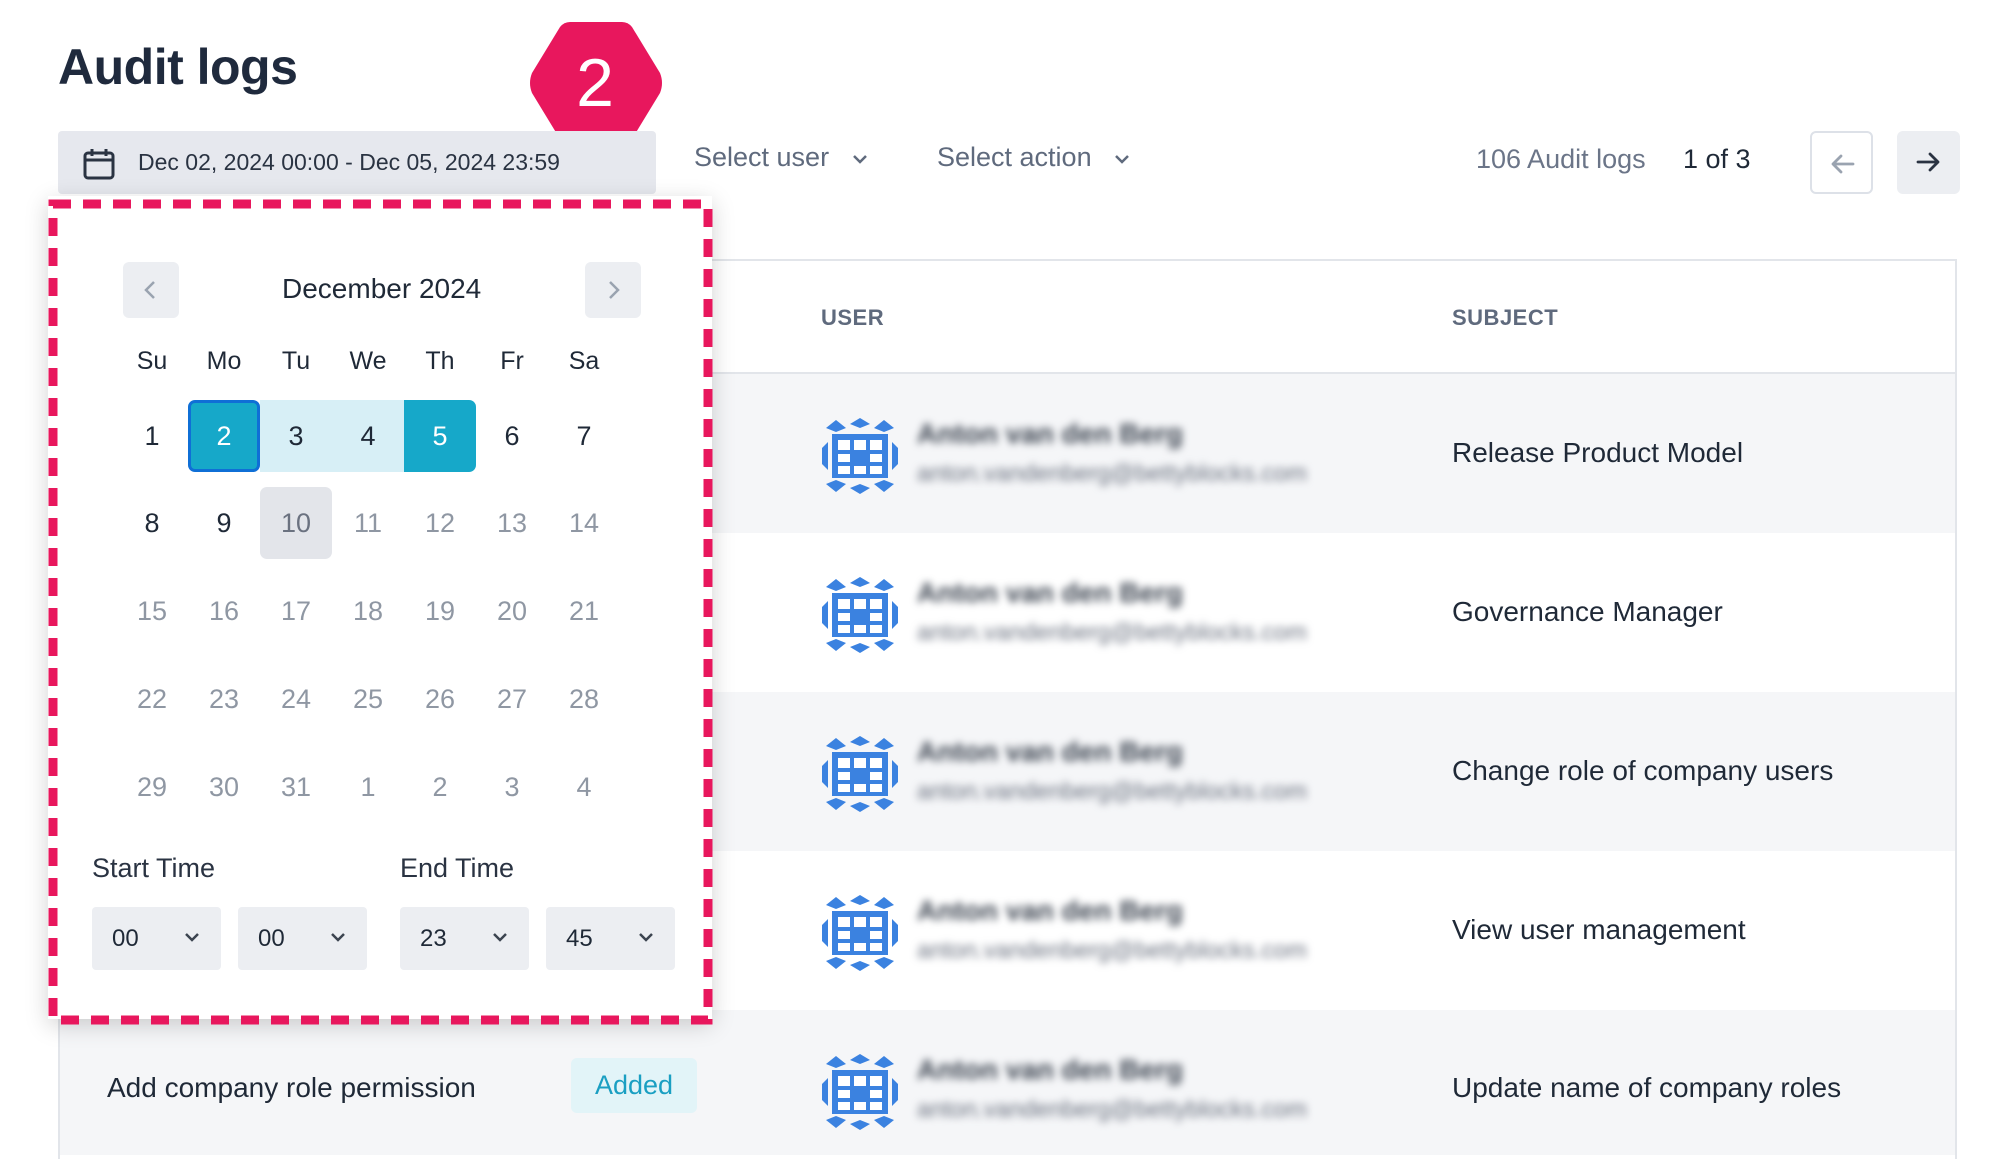 This screenshot has width=2007, height=1159. Describe the element at coordinates (156, 938) in the screenshot. I see `start-hour-select: 00` at that location.